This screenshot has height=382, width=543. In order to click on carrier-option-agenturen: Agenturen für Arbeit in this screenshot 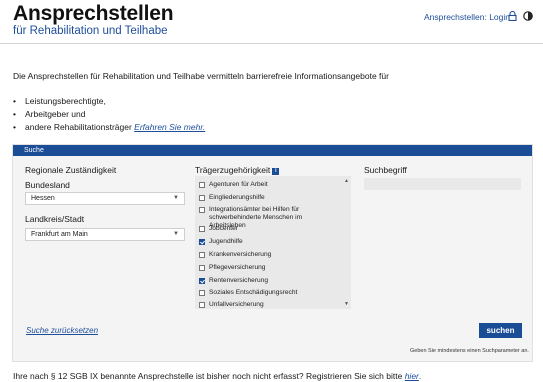, I will do `click(269, 185)`.